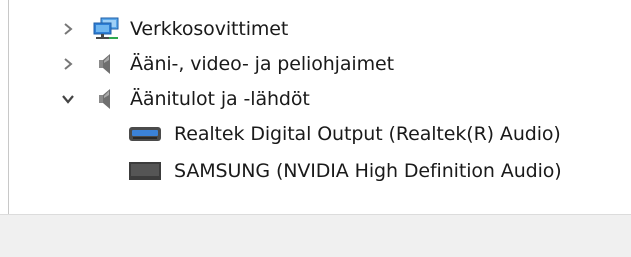 The height and width of the screenshot is (257, 631). I want to click on tree-item-samsung-hdmi-audio: SAMSUNG (NVIDIA High Definition Audio), so click(344, 171).